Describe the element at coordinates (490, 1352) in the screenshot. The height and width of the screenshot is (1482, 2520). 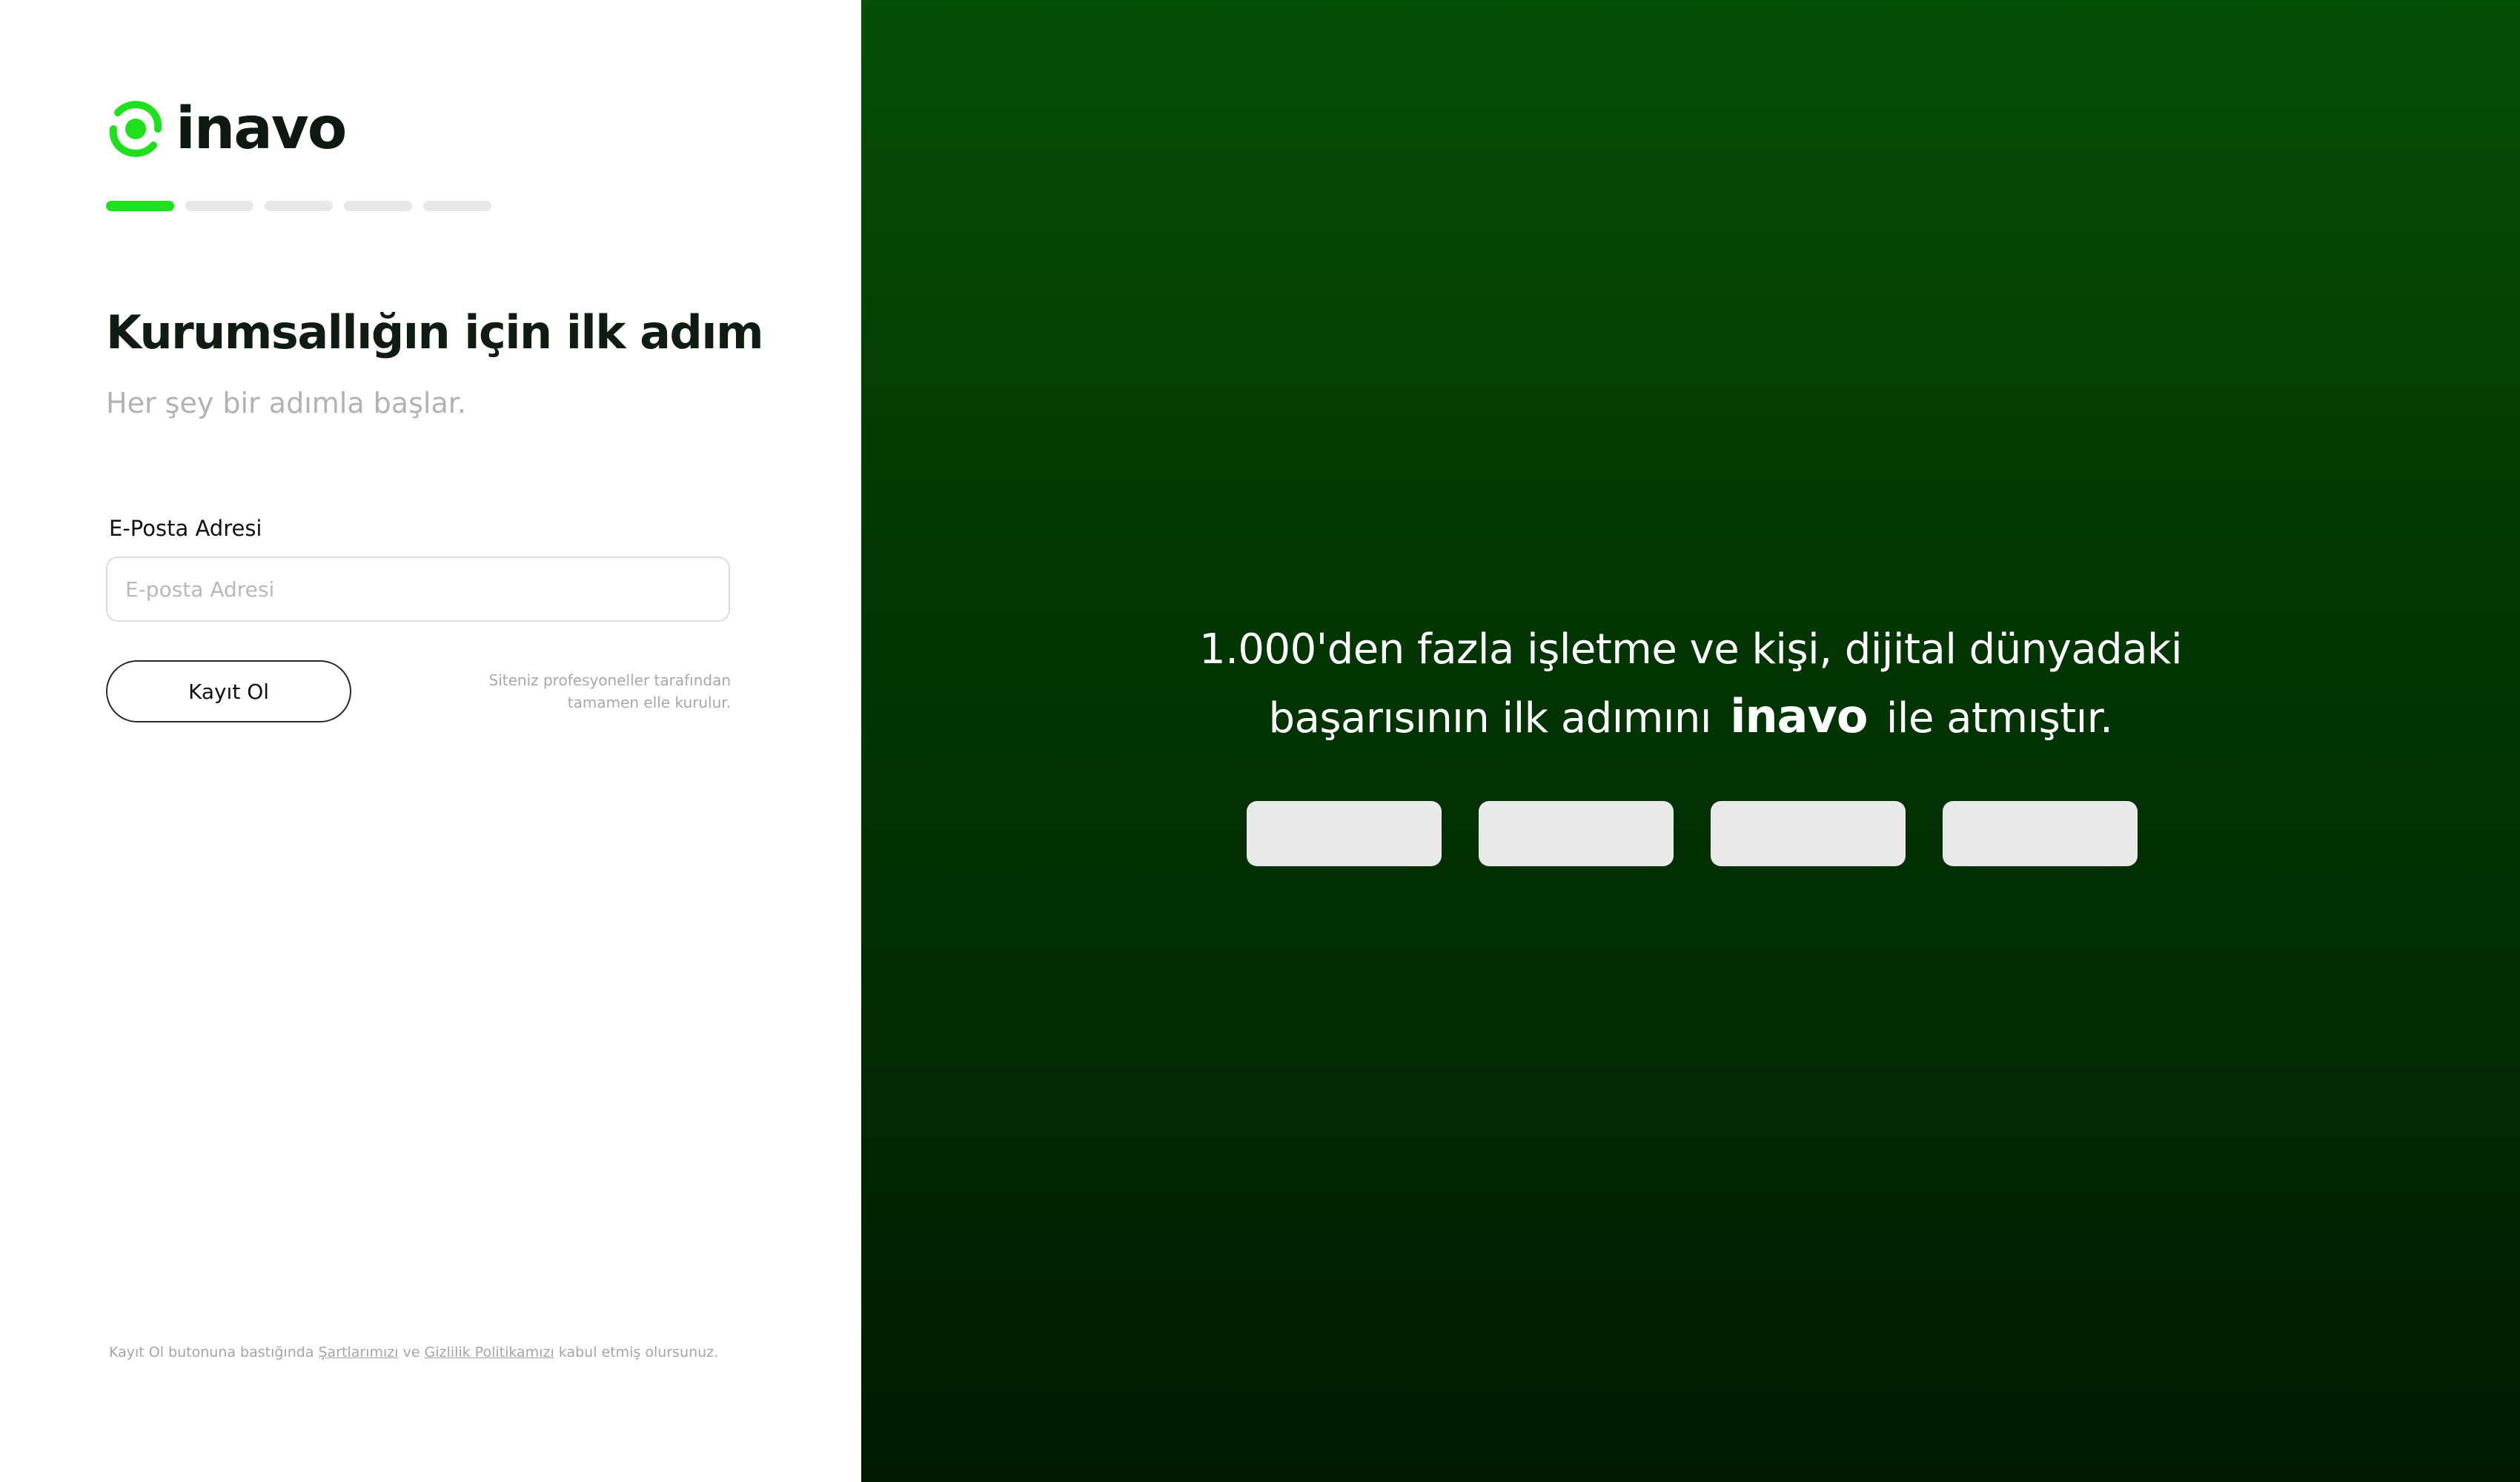
I see `privacy-policy-link: Gizlilik Politikamızı` at that location.